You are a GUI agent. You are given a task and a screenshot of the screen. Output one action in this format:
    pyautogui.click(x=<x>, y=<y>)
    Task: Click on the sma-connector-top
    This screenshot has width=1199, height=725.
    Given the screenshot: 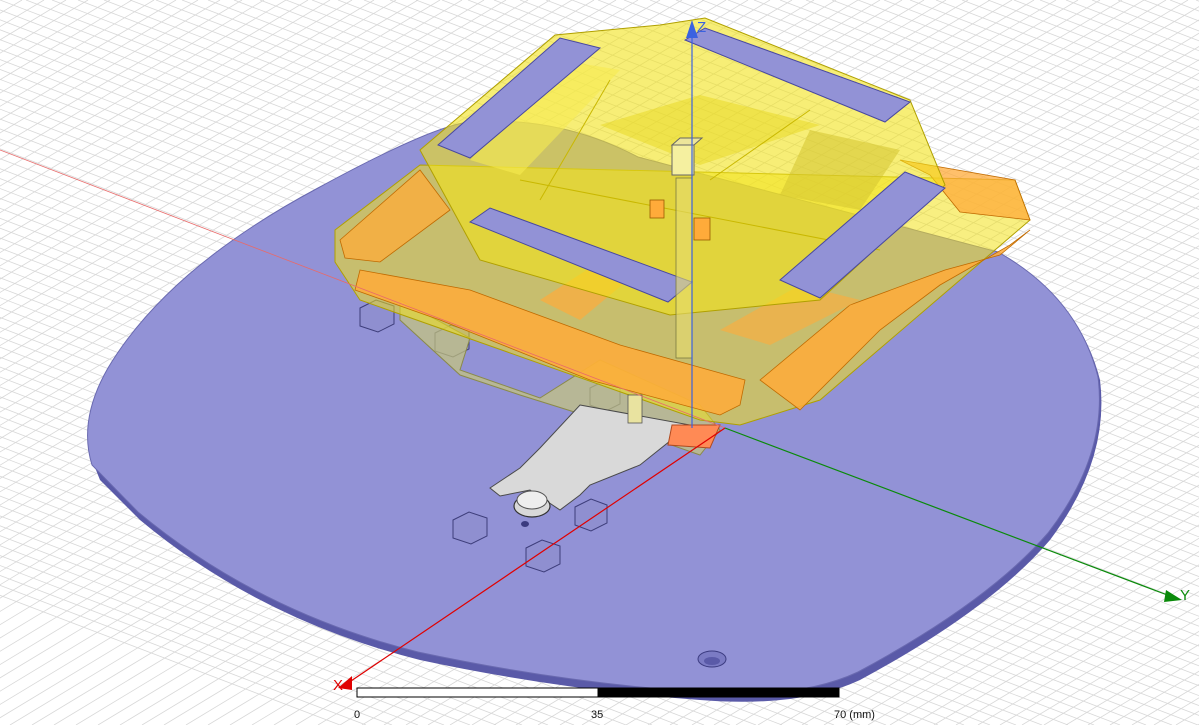 What is the action you would take?
    pyautogui.click(x=532, y=500)
    